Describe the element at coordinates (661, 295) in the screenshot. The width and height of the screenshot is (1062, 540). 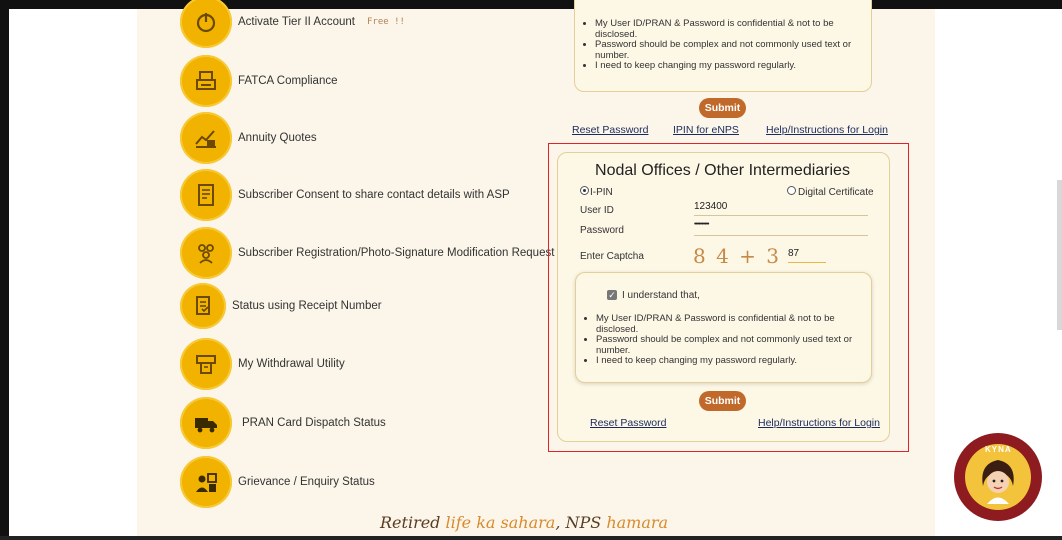
I see `consent-label: I understand that,` at that location.